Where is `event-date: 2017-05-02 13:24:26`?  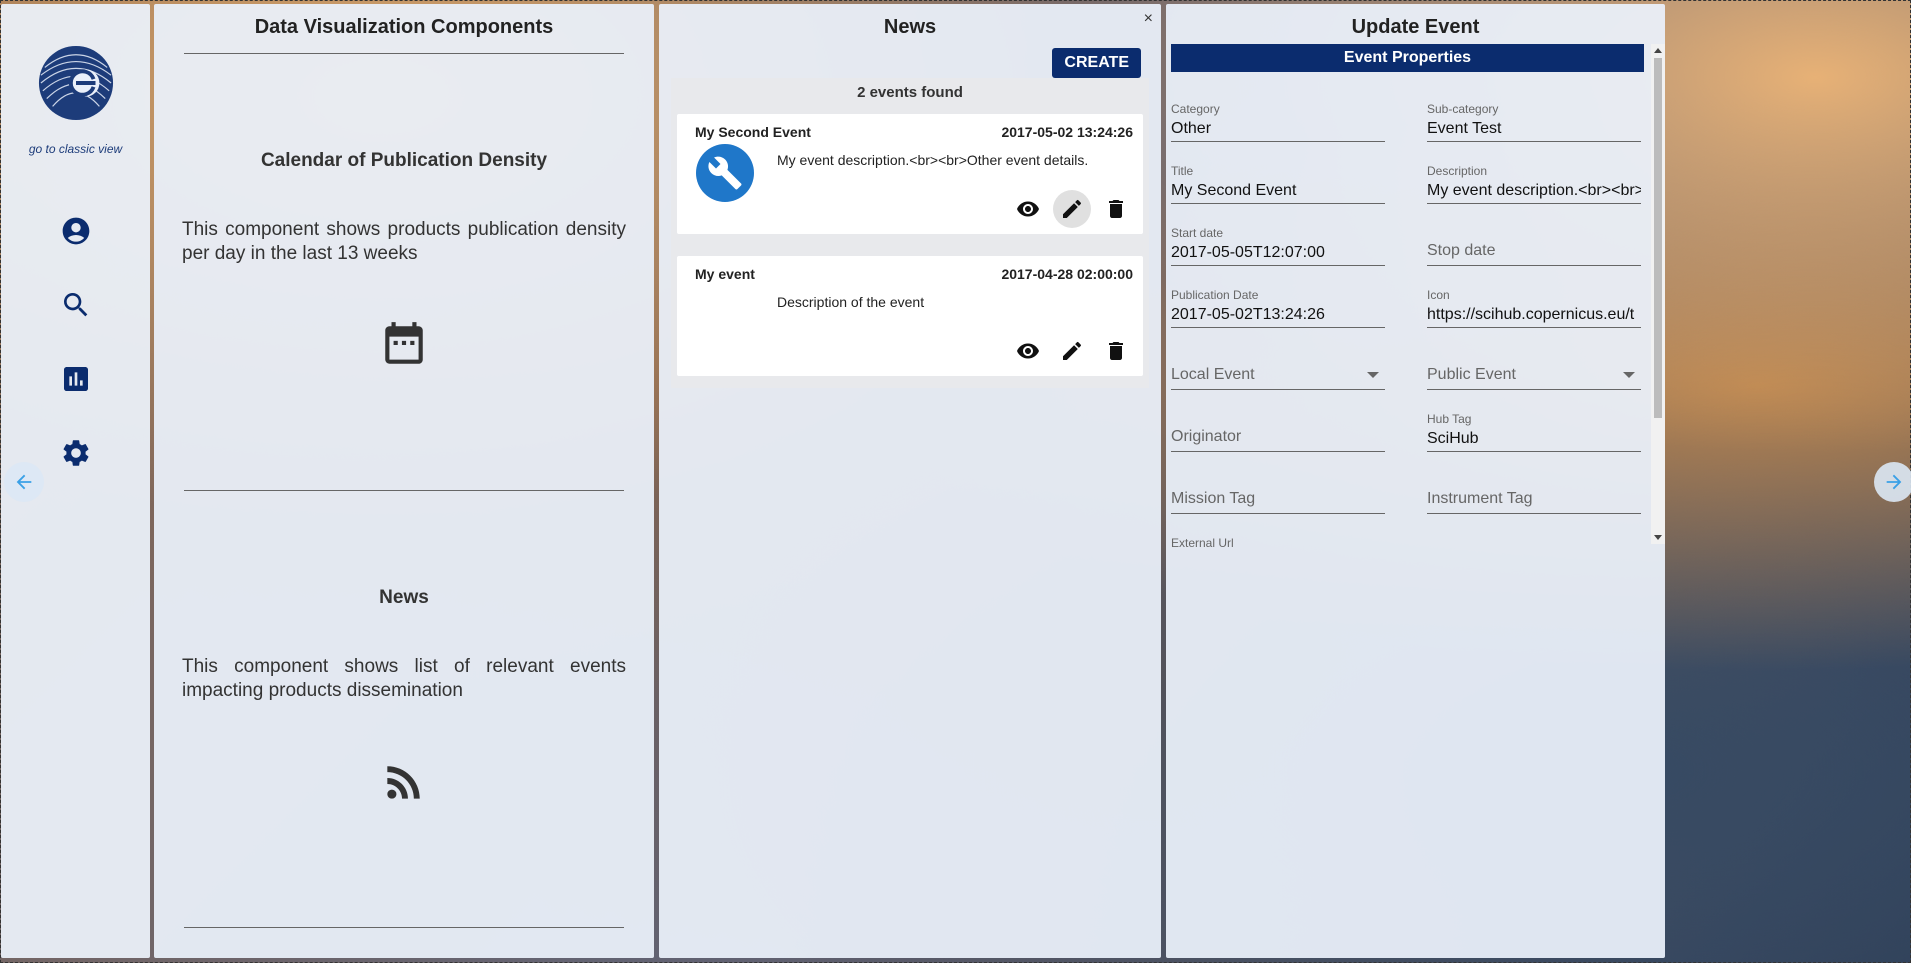 event-date: 2017-05-02 13:24:26 is located at coordinates (1067, 132).